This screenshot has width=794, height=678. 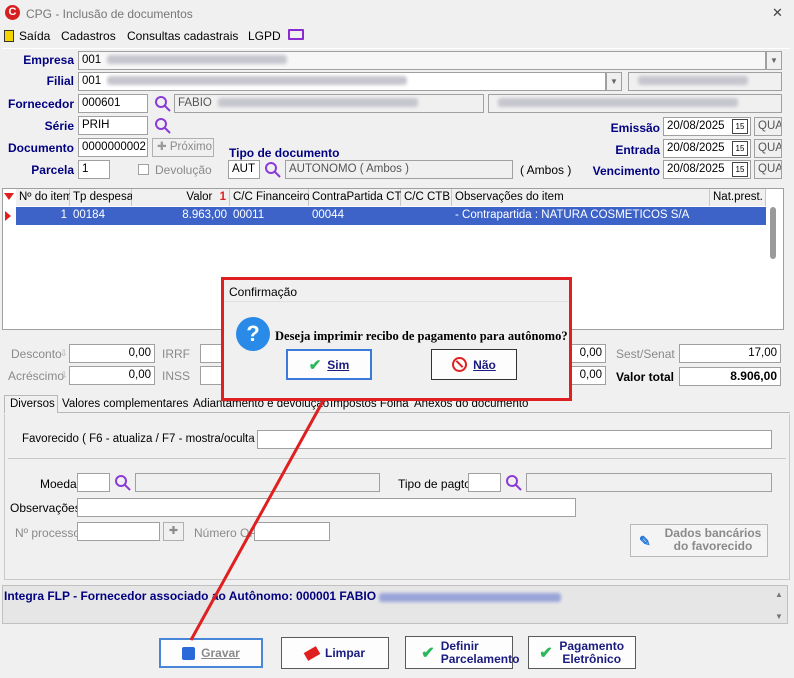 What do you see at coordinates (93, 482) in the screenshot?
I see `moeda-field` at bounding box center [93, 482].